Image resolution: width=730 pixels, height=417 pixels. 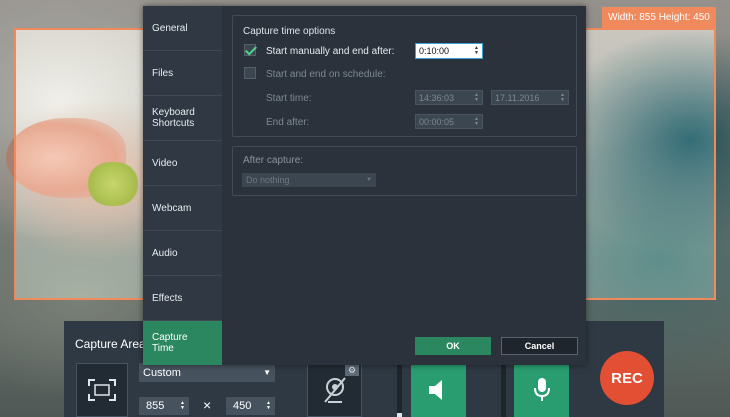 What do you see at coordinates (182, 163) in the screenshot?
I see `sidebar-item-video: Video` at bounding box center [182, 163].